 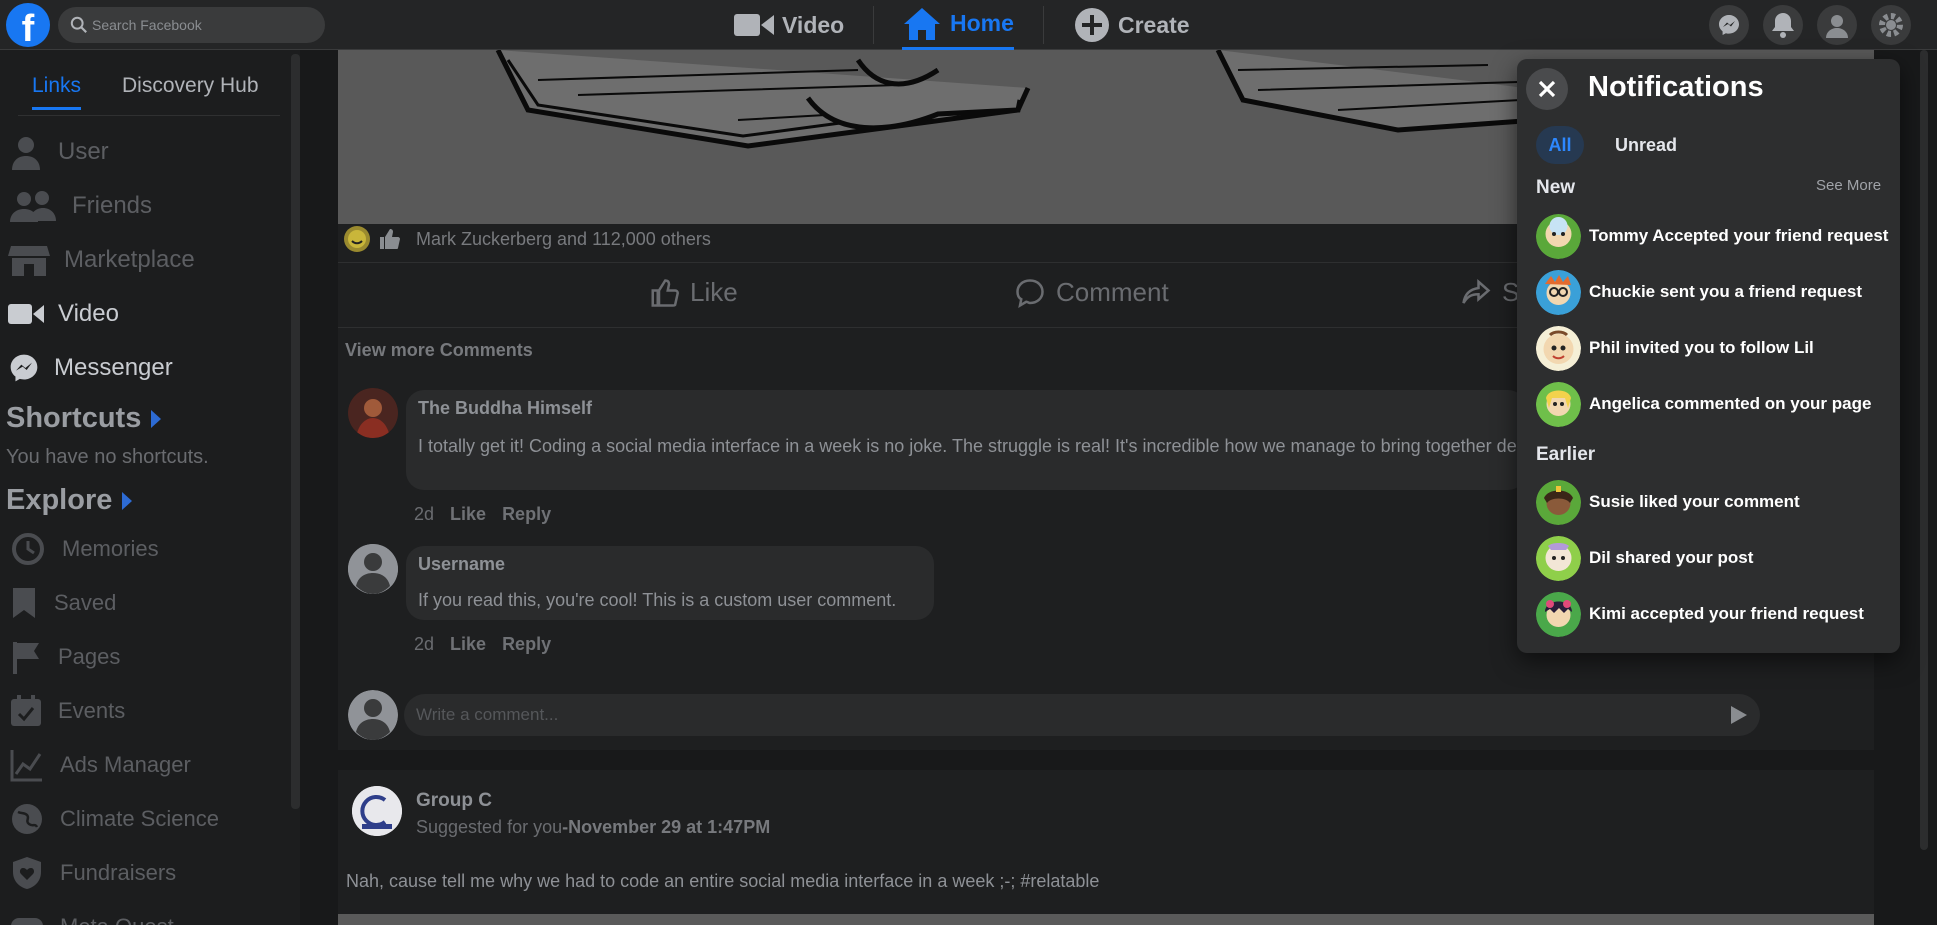 I want to click on nav-tab-video: Video, so click(x=789, y=25).